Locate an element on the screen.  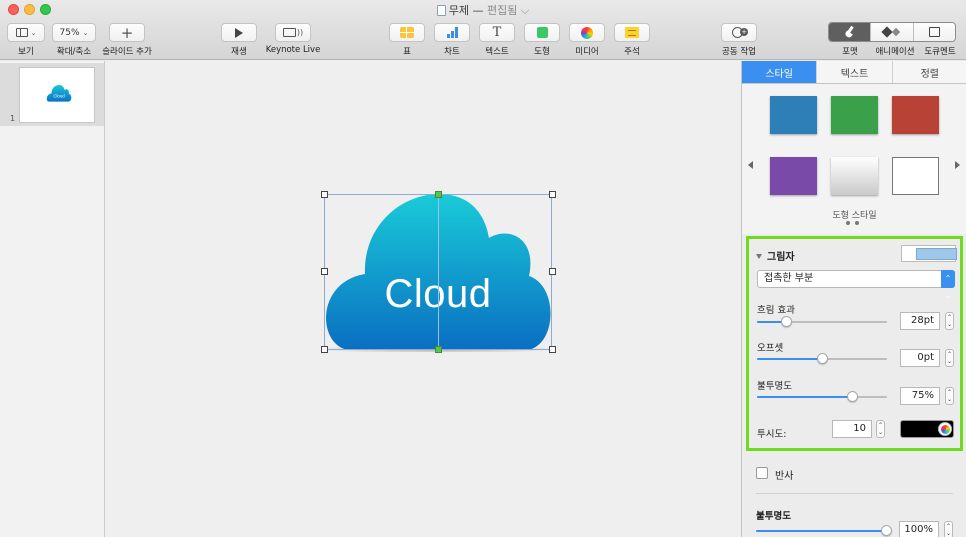
shape-button is located at coordinates (542, 32).